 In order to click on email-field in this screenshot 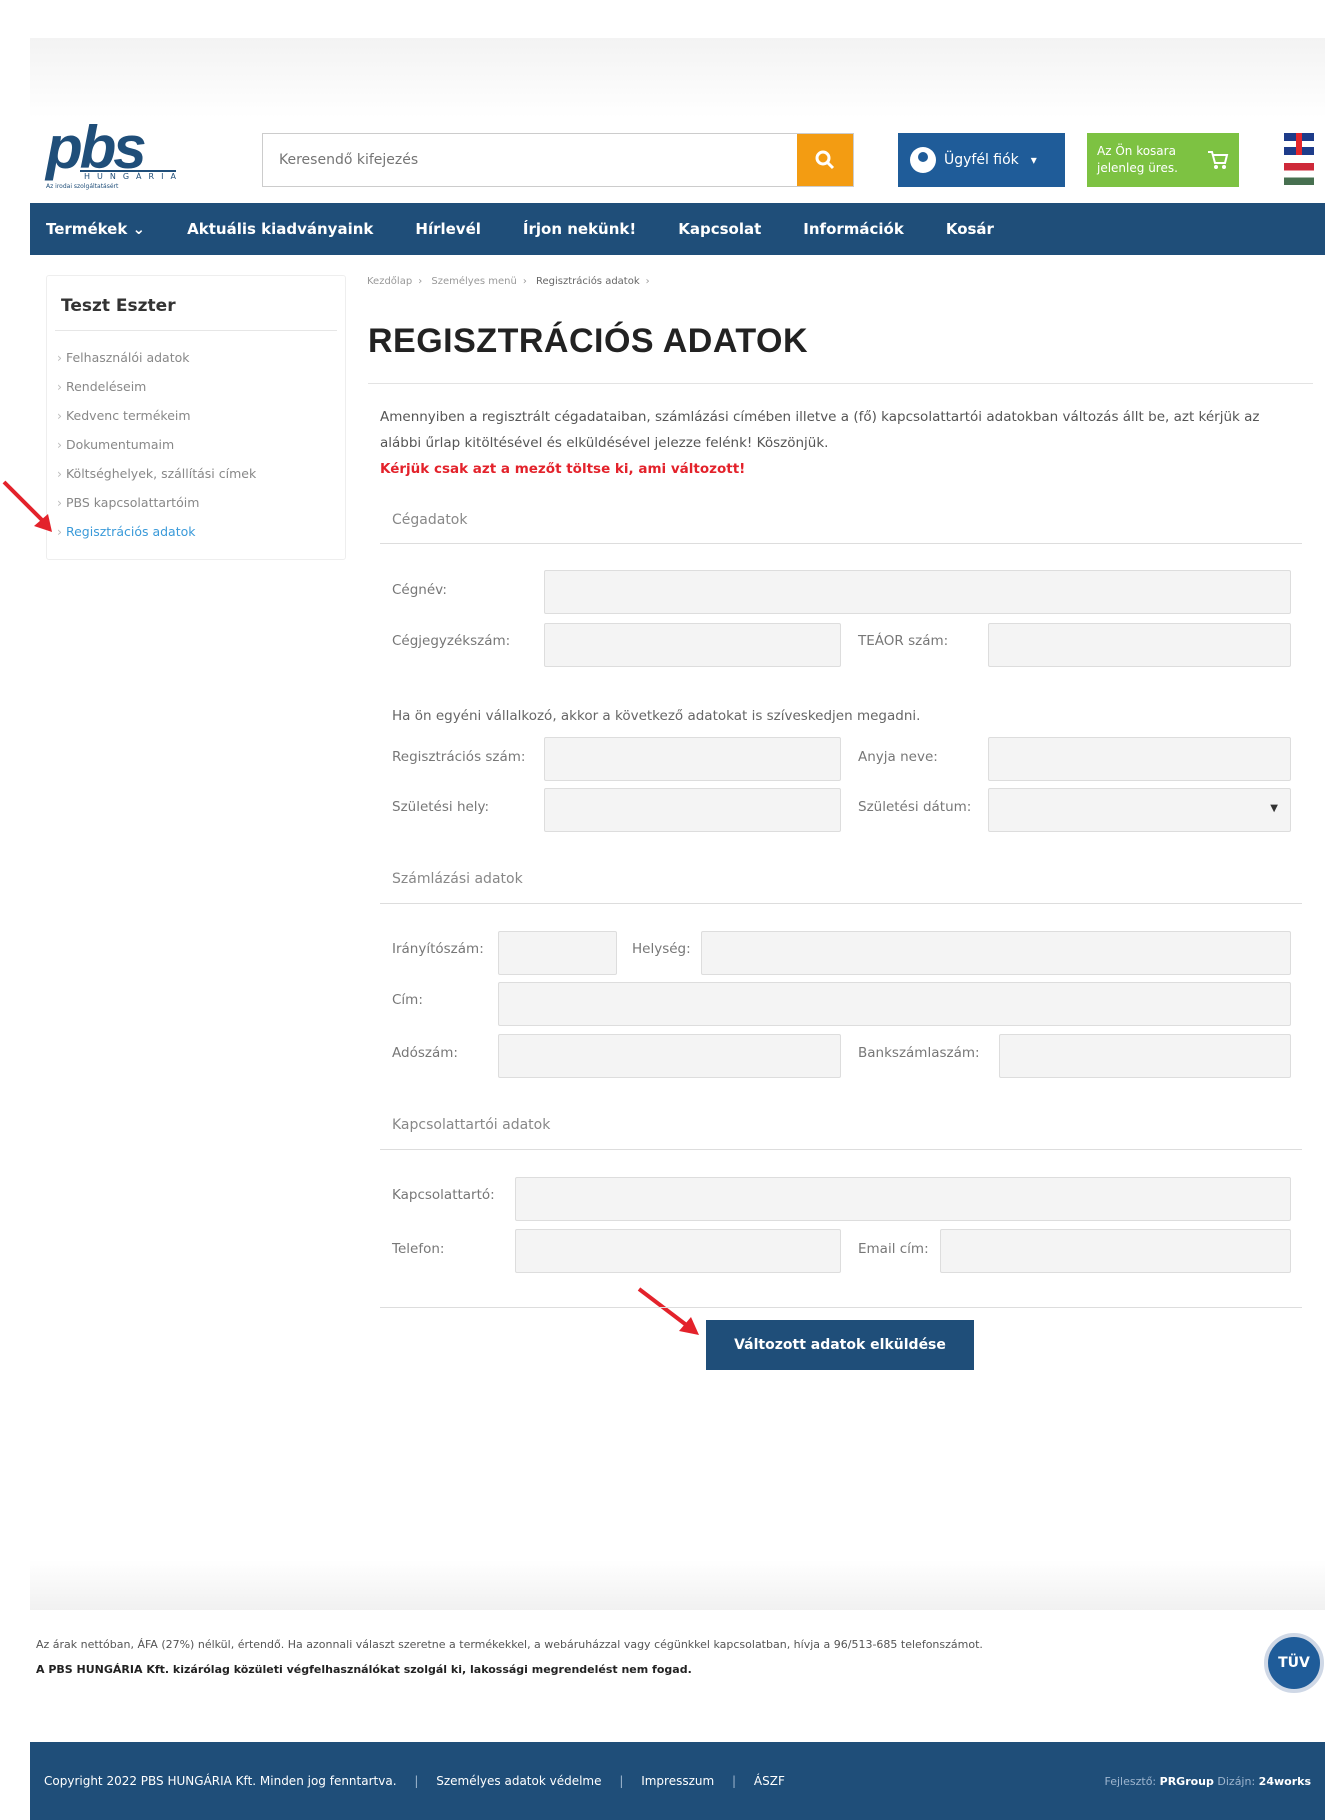, I will do `click(1115, 1251)`.